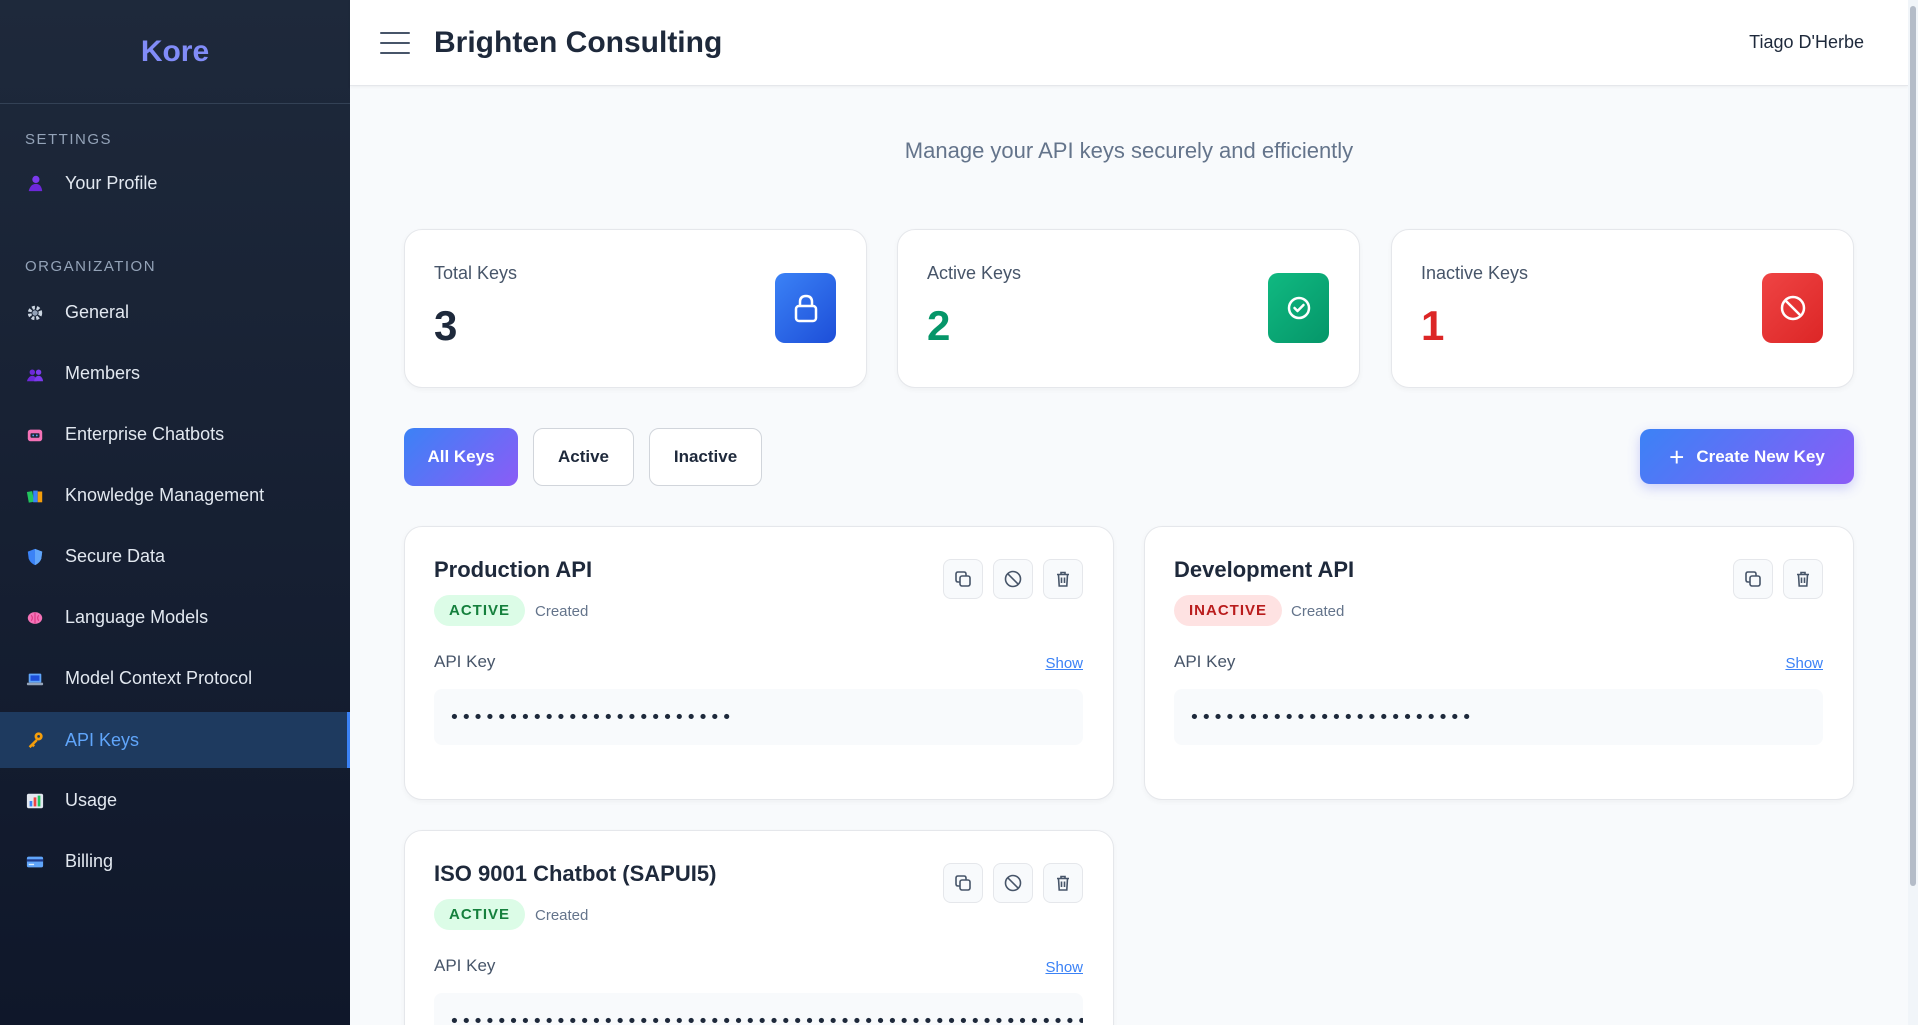 The height and width of the screenshot is (1025, 1918). What do you see at coordinates (91, 800) in the screenshot?
I see `sidebar-item-label: Usage` at bounding box center [91, 800].